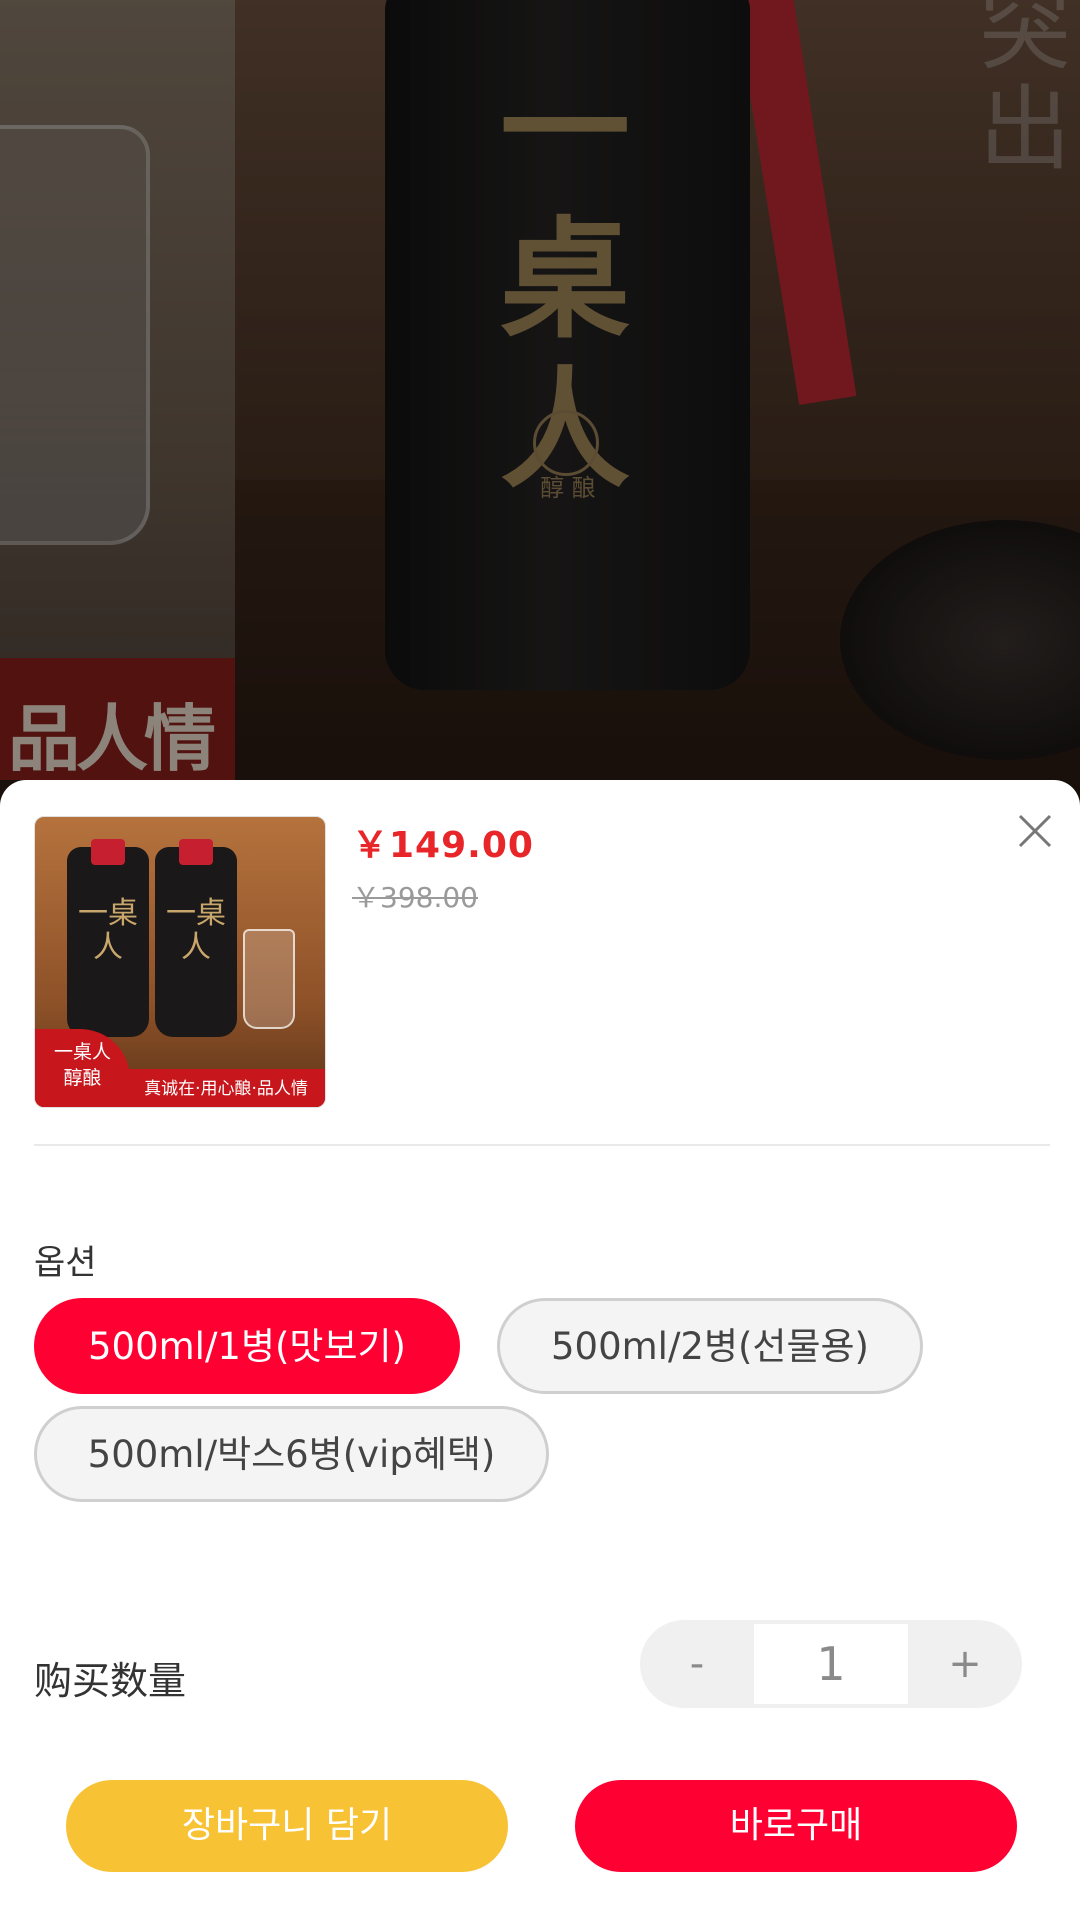 Image resolution: width=1080 pixels, height=1920 pixels. I want to click on thumb-glass, so click(269, 979).